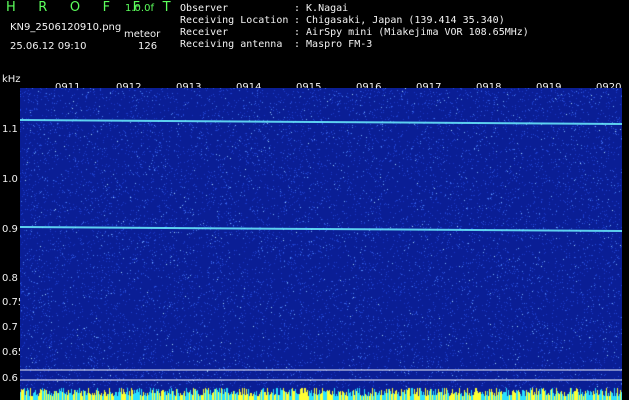  What do you see at coordinates (204, 8) in the screenshot?
I see `info-label: Observer` at bounding box center [204, 8].